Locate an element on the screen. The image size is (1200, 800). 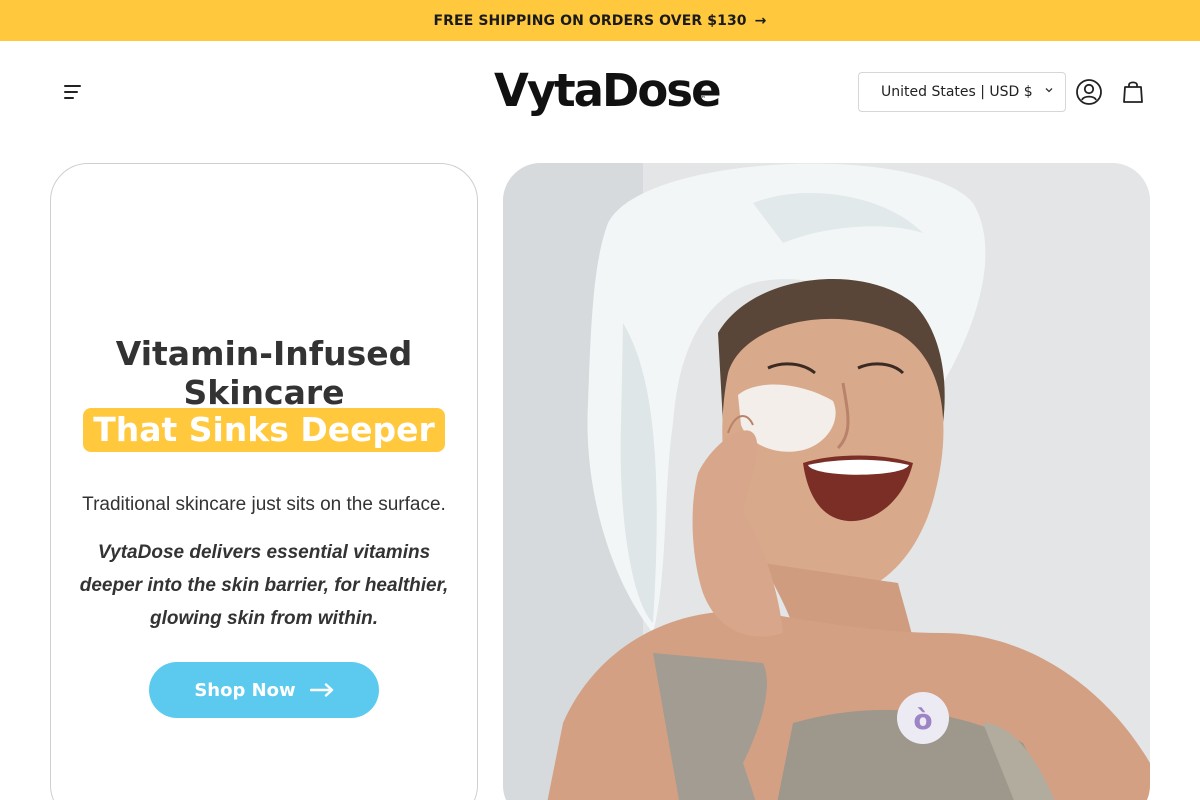
hero-title-line2: Skincare is located at coordinates (264, 392).